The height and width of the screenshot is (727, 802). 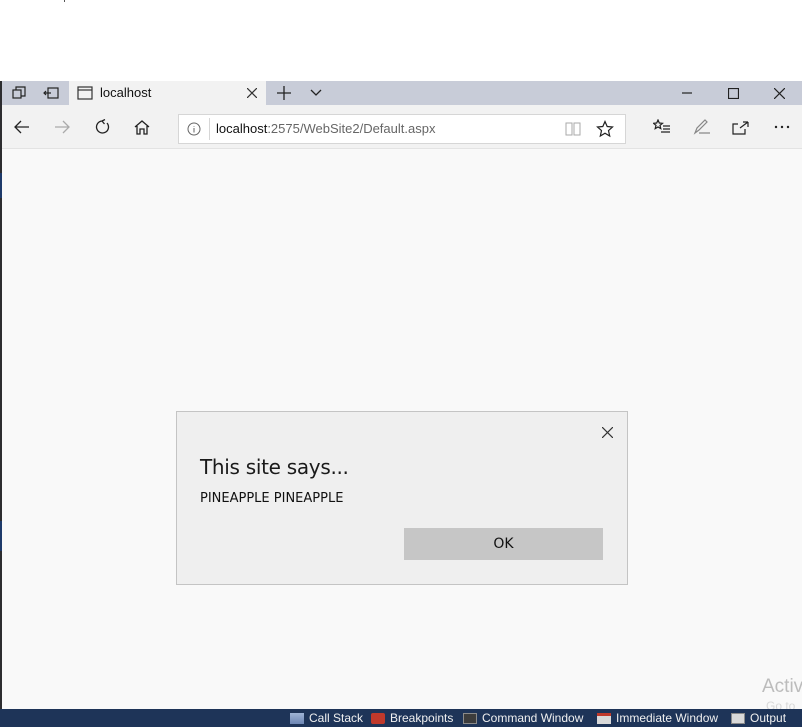 What do you see at coordinates (604, 718) in the screenshot?
I see `immediate-window-icon` at bounding box center [604, 718].